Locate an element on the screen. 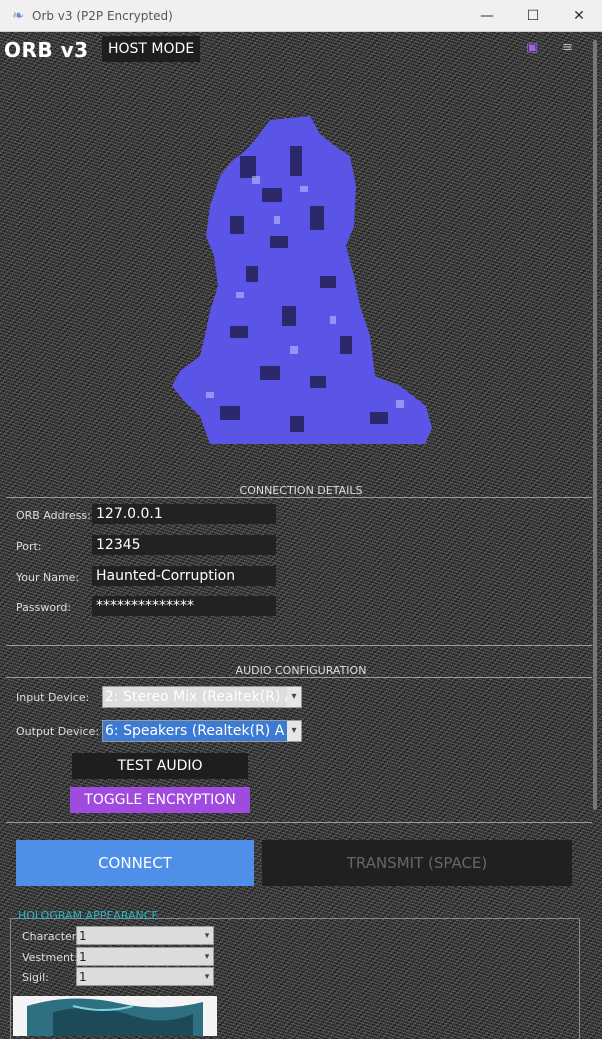 The width and height of the screenshot is (602, 1039). orb-address-input: 127.0.0.1 is located at coordinates (184, 514).